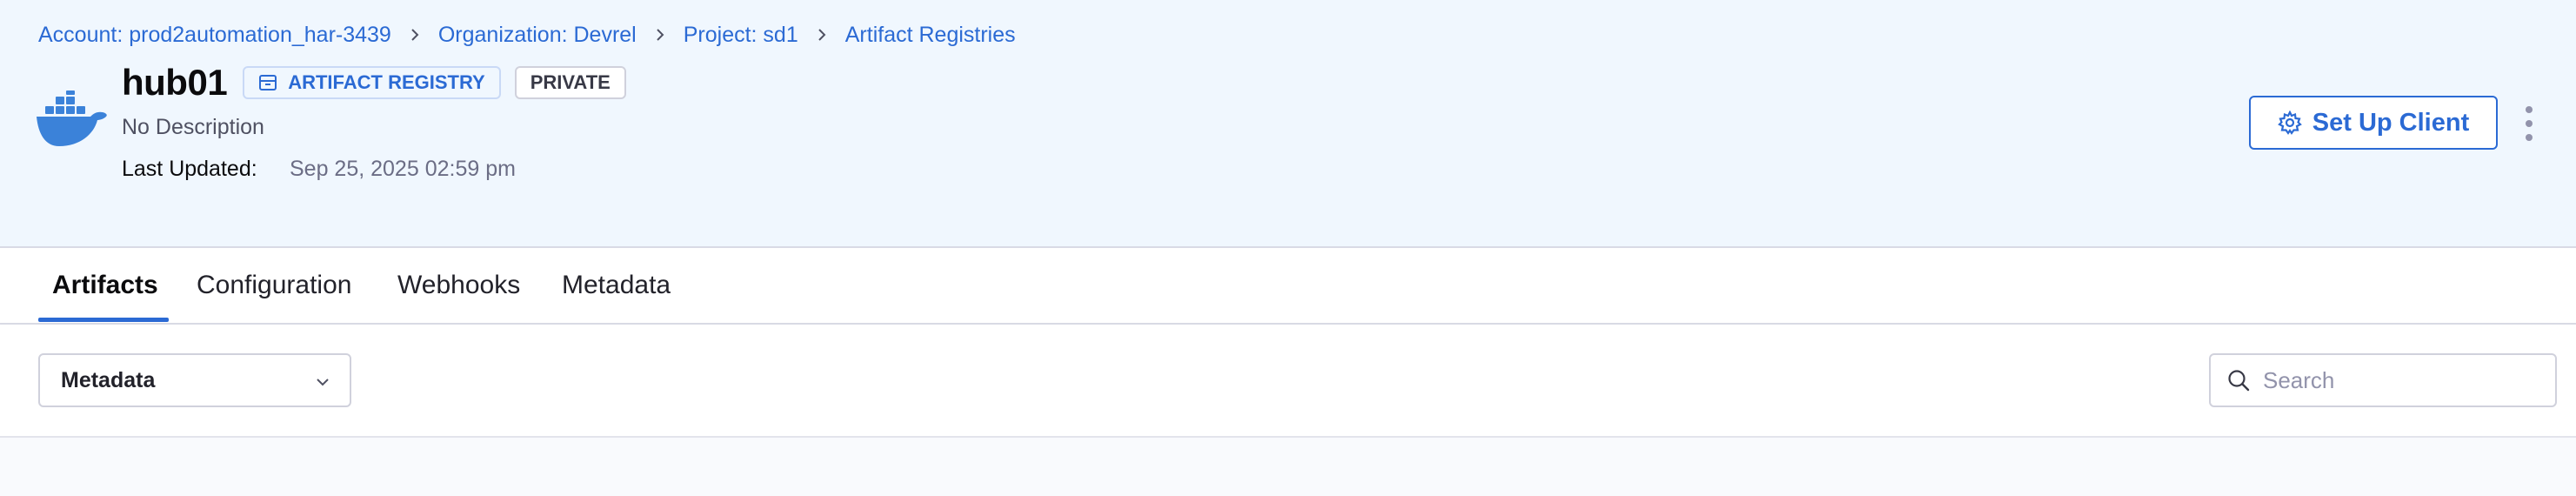 The width and height of the screenshot is (2576, 496). I want to click on docker-whale-icon, so click(72, 118).